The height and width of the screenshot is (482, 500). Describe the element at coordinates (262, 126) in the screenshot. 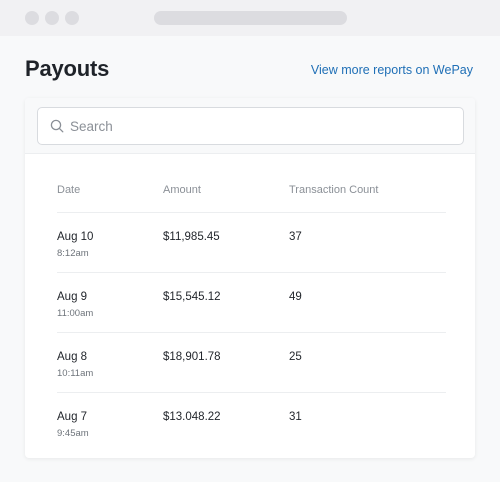

I see `search-input` at that location.